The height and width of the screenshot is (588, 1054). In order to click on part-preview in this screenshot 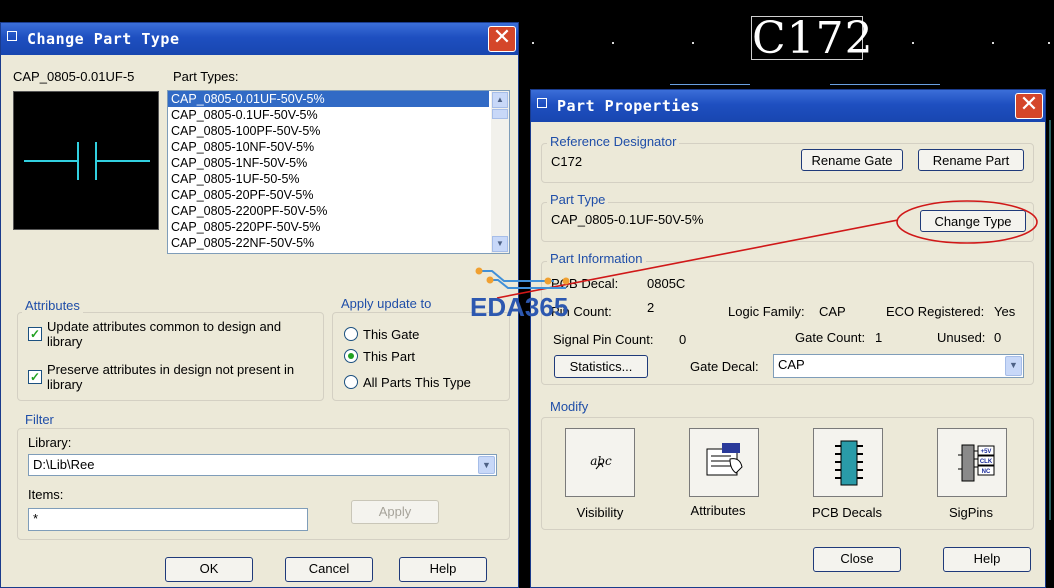, I will do `click(86, 160)`.